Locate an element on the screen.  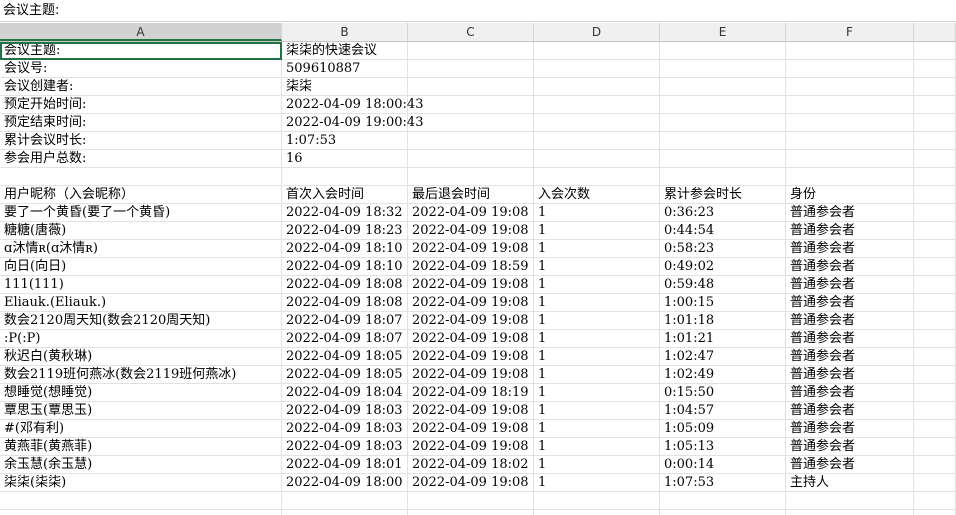
cell-c15: 2022-04-09 19:08 is located at coordinates (471, 303).